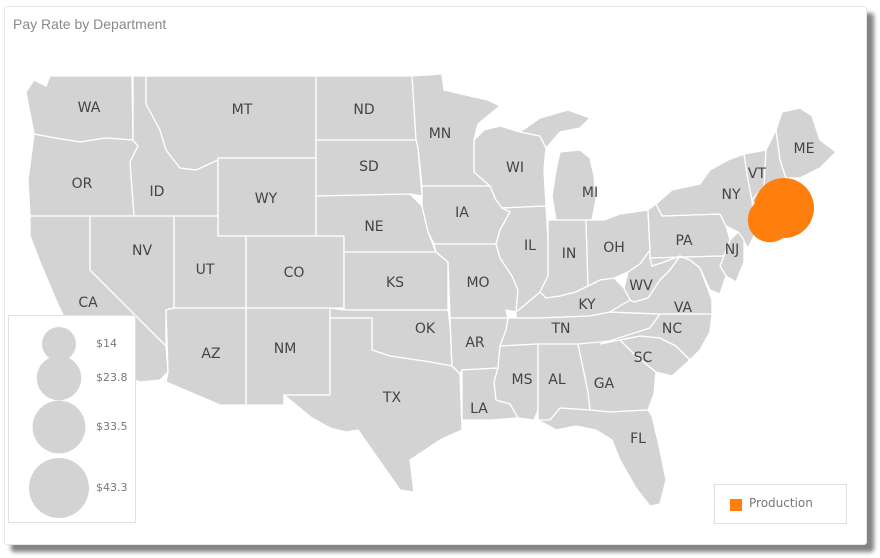  I want to click on state-label-ar: AR, so click(475, 343).